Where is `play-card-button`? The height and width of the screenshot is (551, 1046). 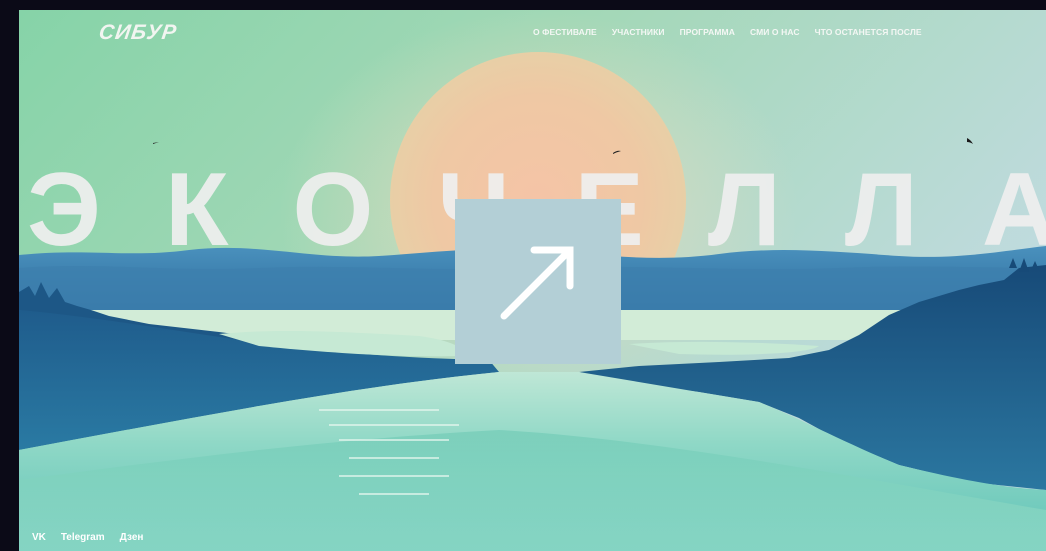 play-card-button is located at coordinates (538, 281).